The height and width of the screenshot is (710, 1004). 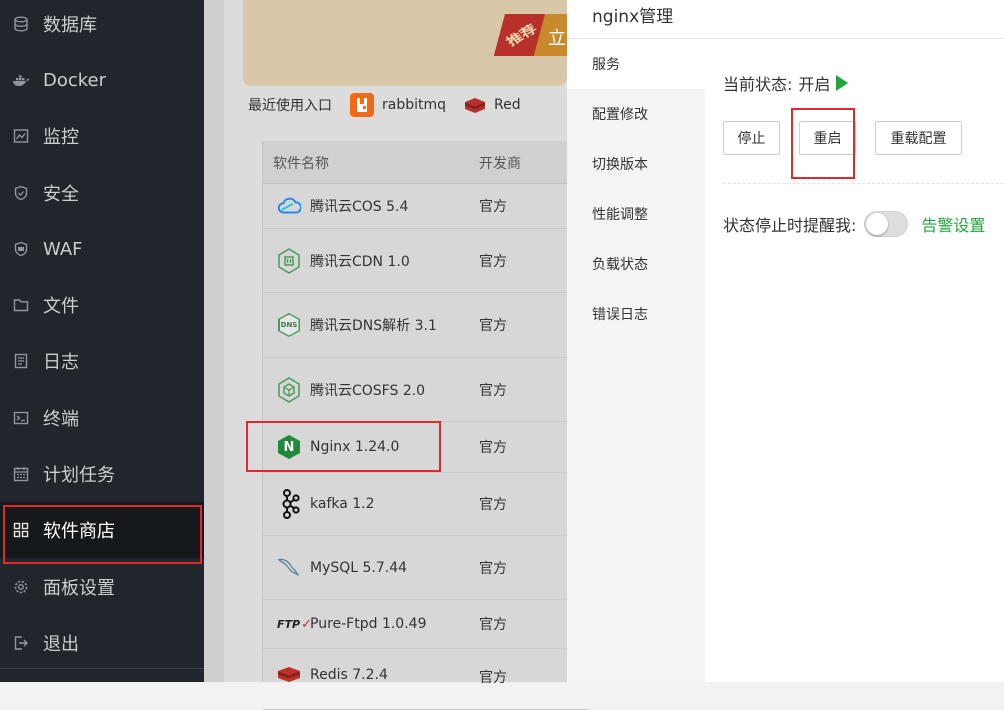 What do you see at coordinates (636, 214) in the screenshot?
I see `tab-performance: 性能调整` at bounding box center [636, 214].